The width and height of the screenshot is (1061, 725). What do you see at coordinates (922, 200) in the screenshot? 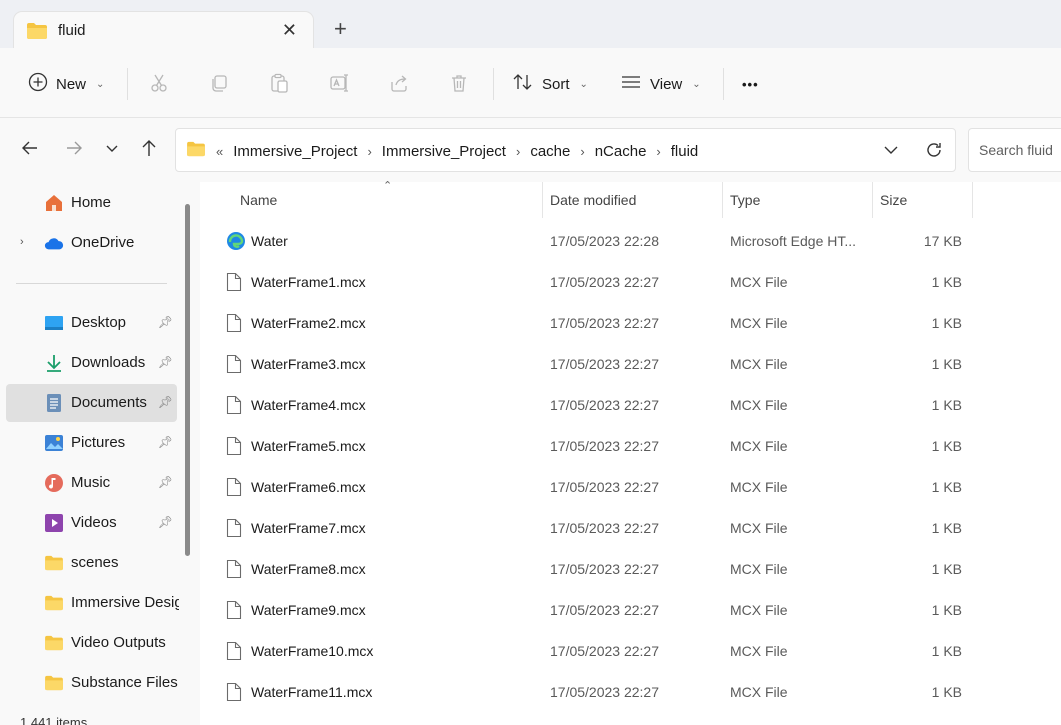
I see `column-header-size: Size` at bounding box center [922, 200].